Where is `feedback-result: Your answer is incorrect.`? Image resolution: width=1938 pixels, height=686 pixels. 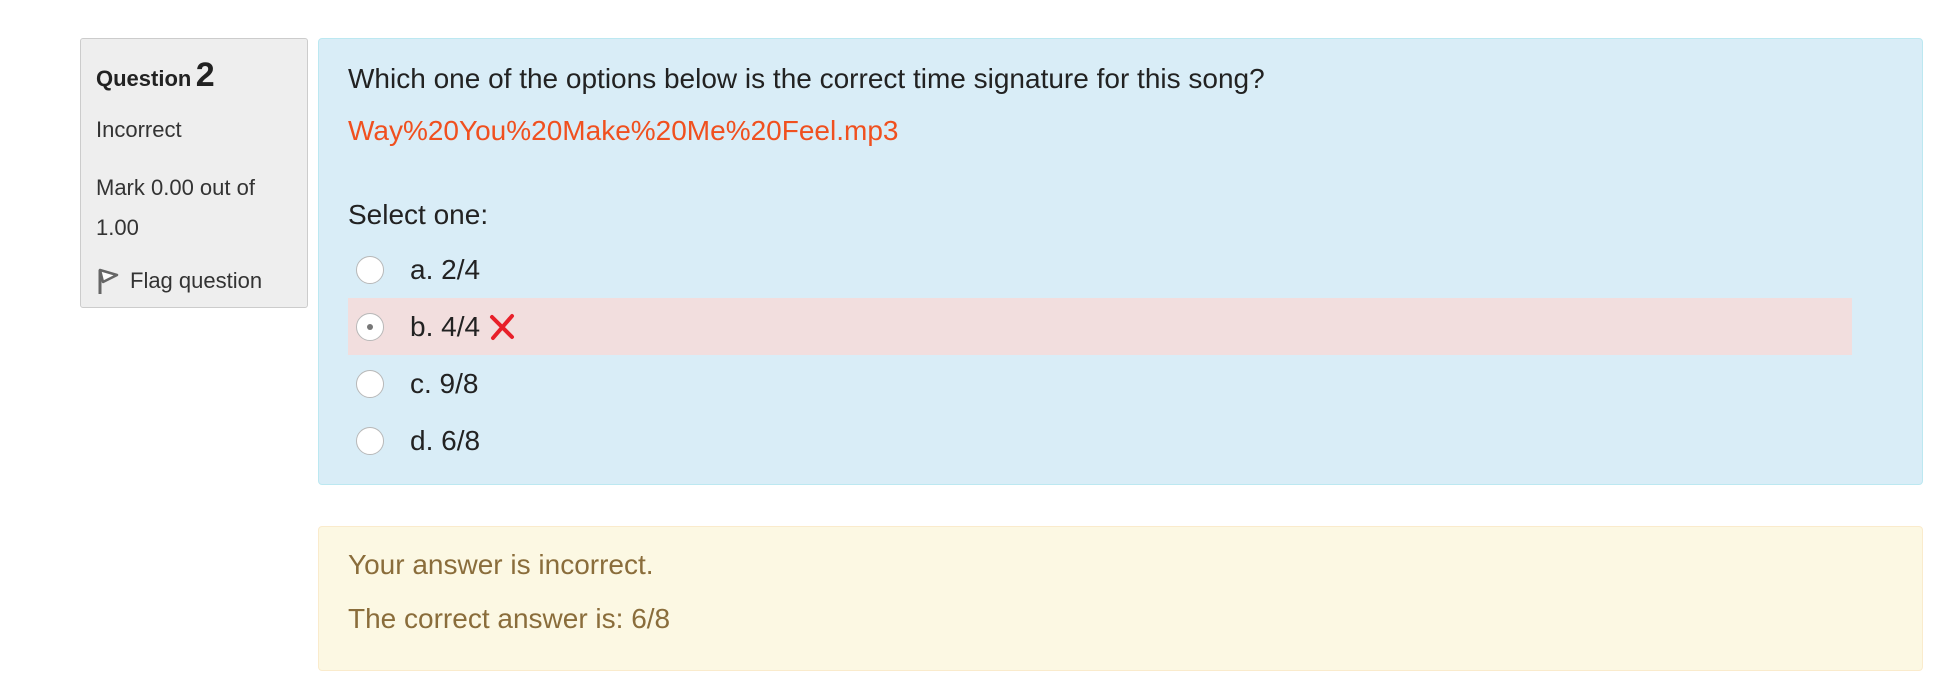
feedback-result: Your answer is incorrect. is located at coordinates (501, 564).